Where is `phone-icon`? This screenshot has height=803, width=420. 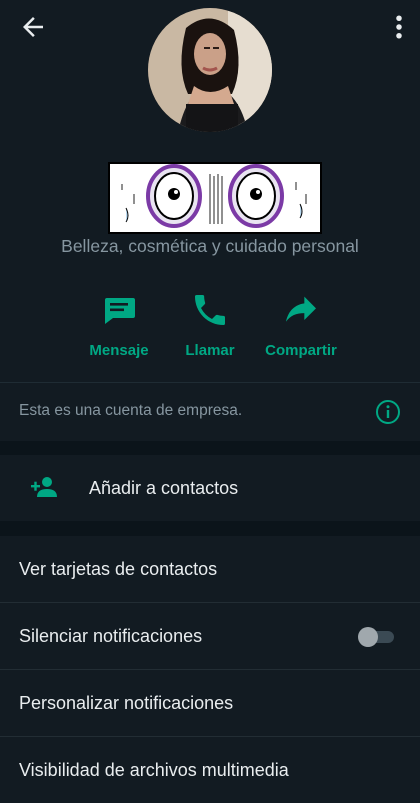
phone-icon is located at coordinates (210, 310).